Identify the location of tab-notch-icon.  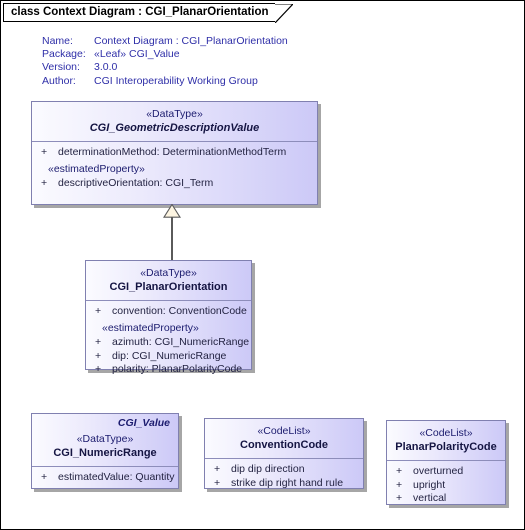
(283, 13).